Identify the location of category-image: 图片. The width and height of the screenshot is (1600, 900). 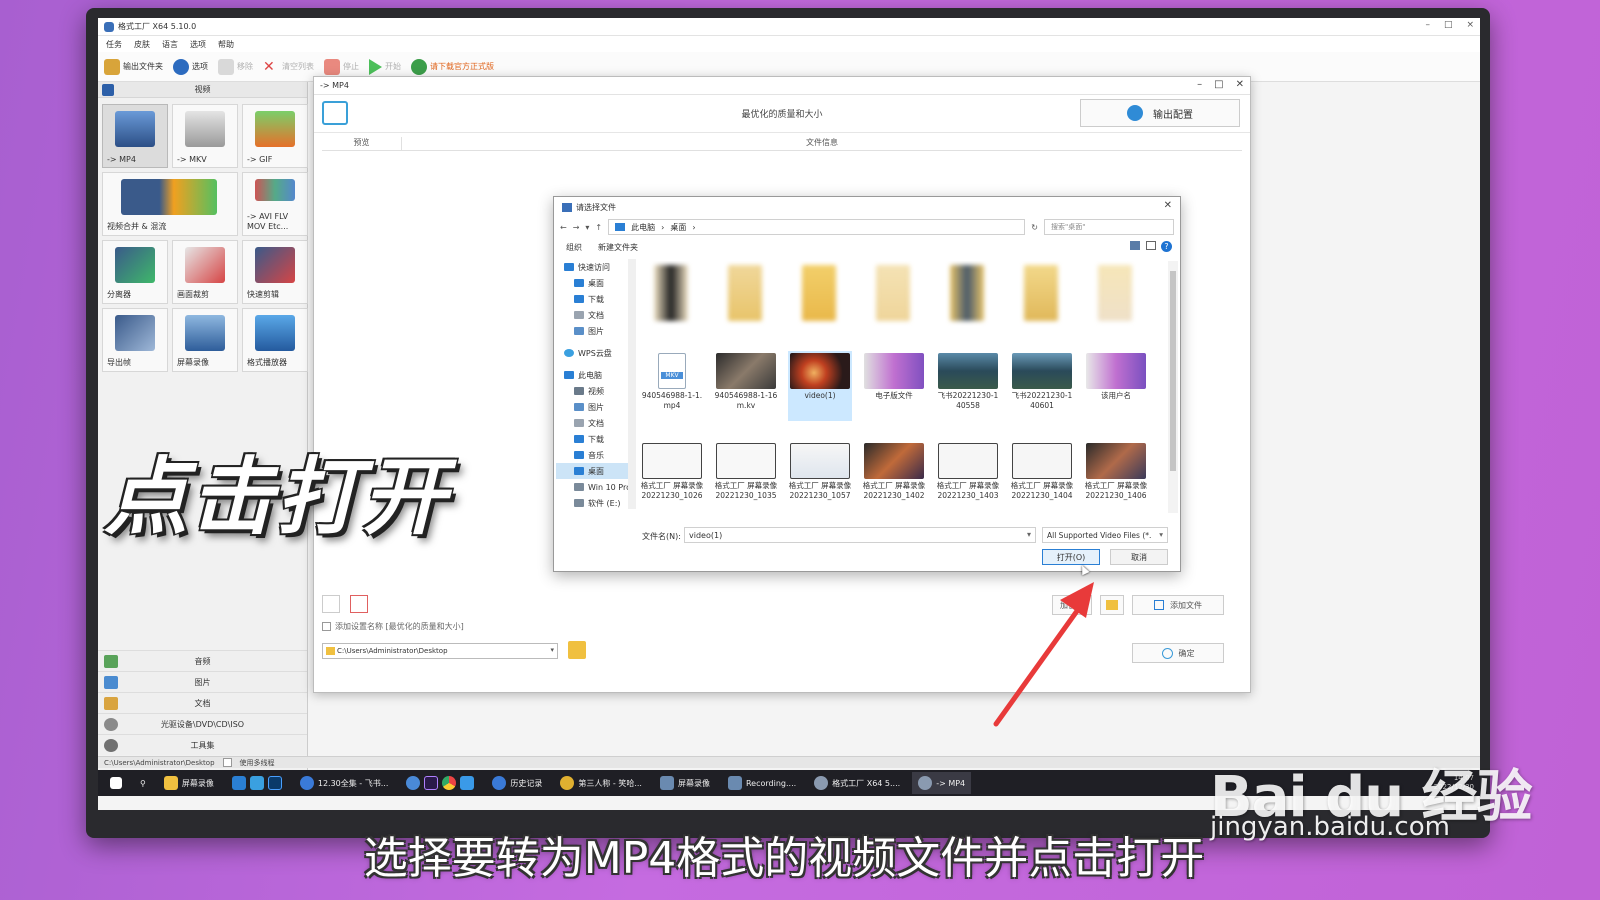
(202, 681).